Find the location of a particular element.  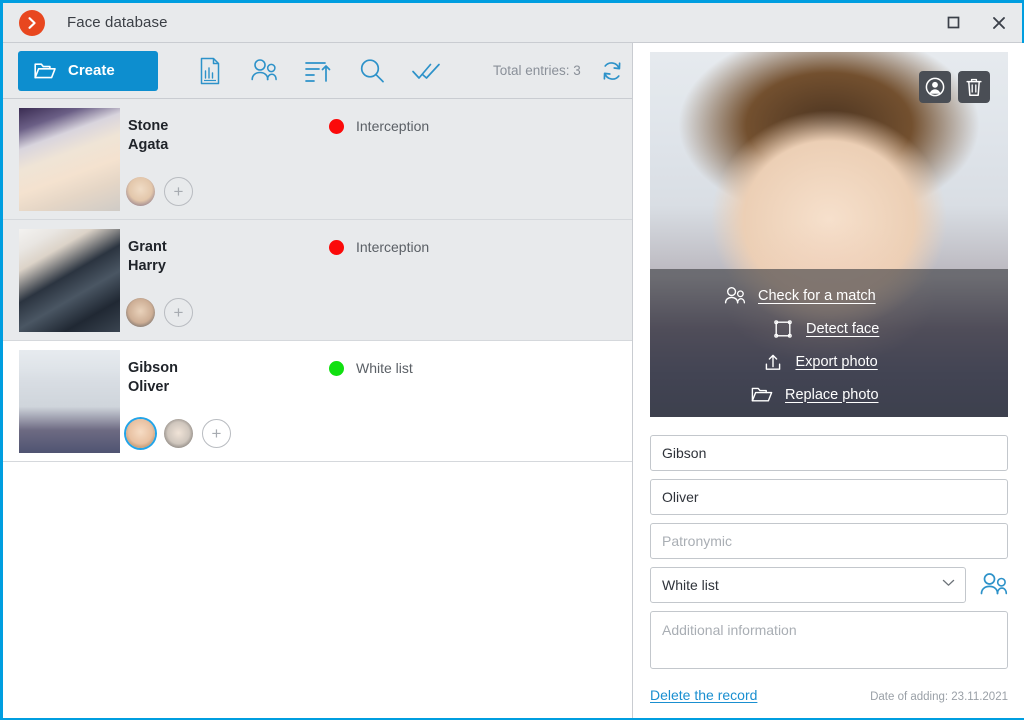

window-title: Face database is located at coordinates (117, 22).